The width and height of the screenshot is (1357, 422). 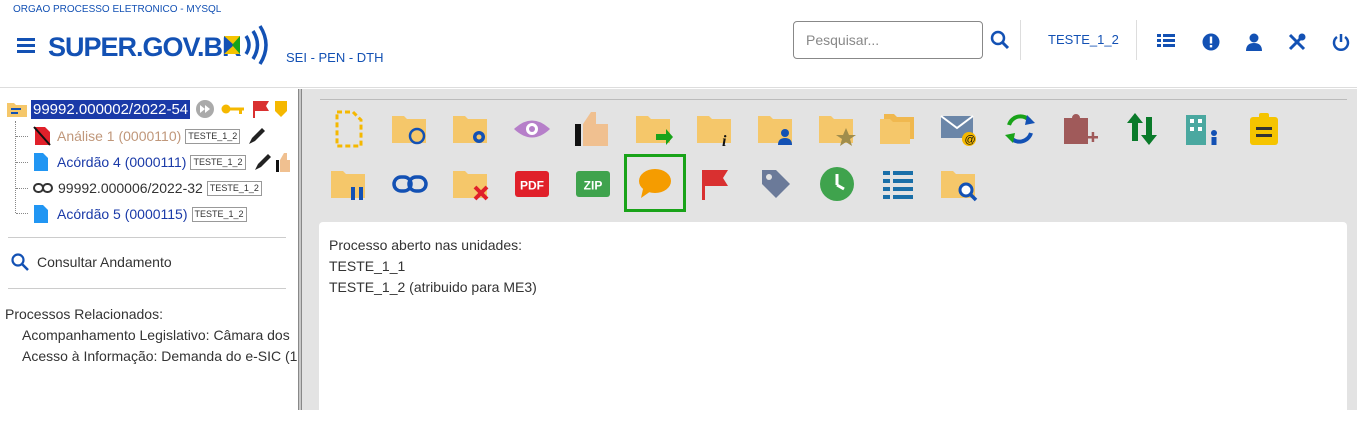 What do you see at coordinates (959, 184) in the screenshot?
I see `folder-search-icon` at bounding box center [959, 184].